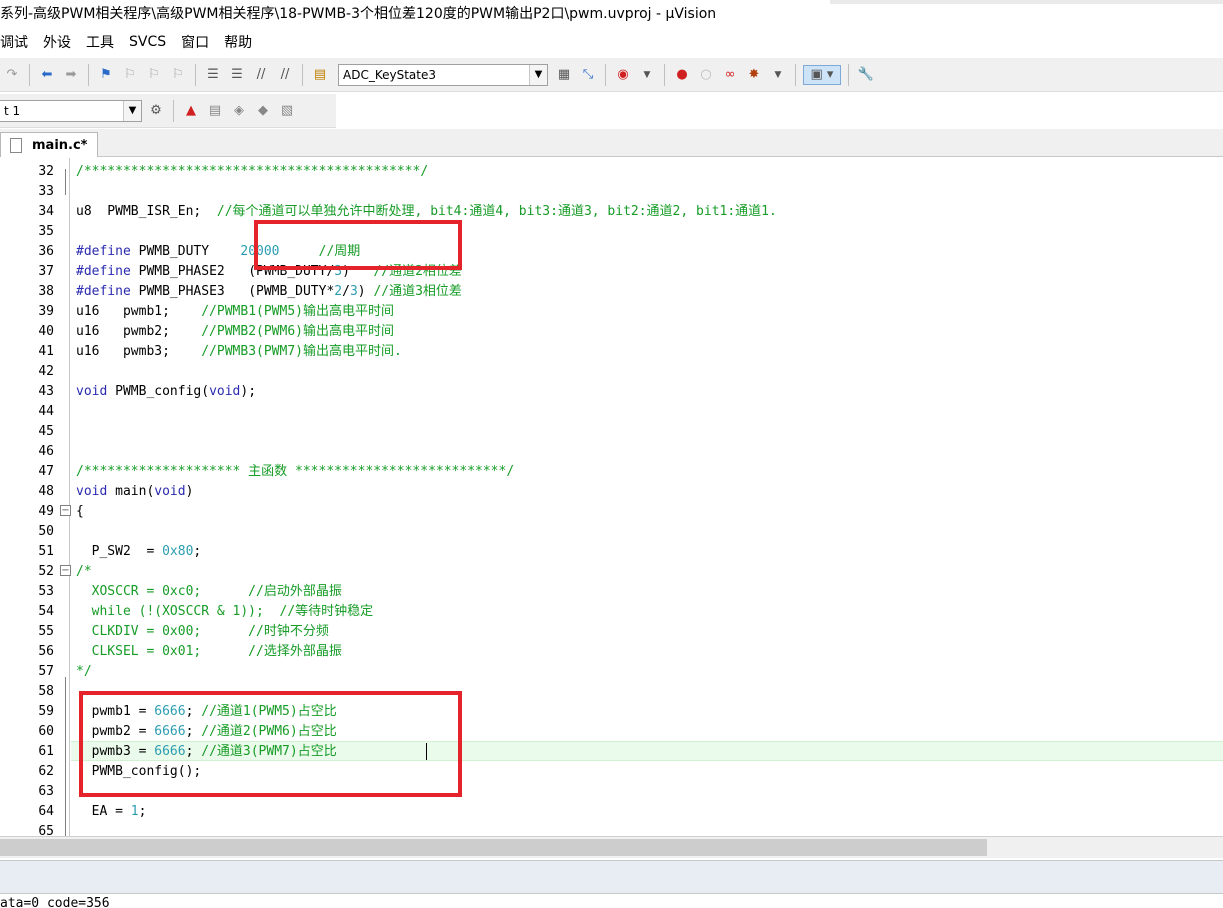 The image size is (1223, 908). What do you see at coordinates (12, 110) in the screenshot?
I see `project-target-value: t 1` at bounding box center [12, 110].